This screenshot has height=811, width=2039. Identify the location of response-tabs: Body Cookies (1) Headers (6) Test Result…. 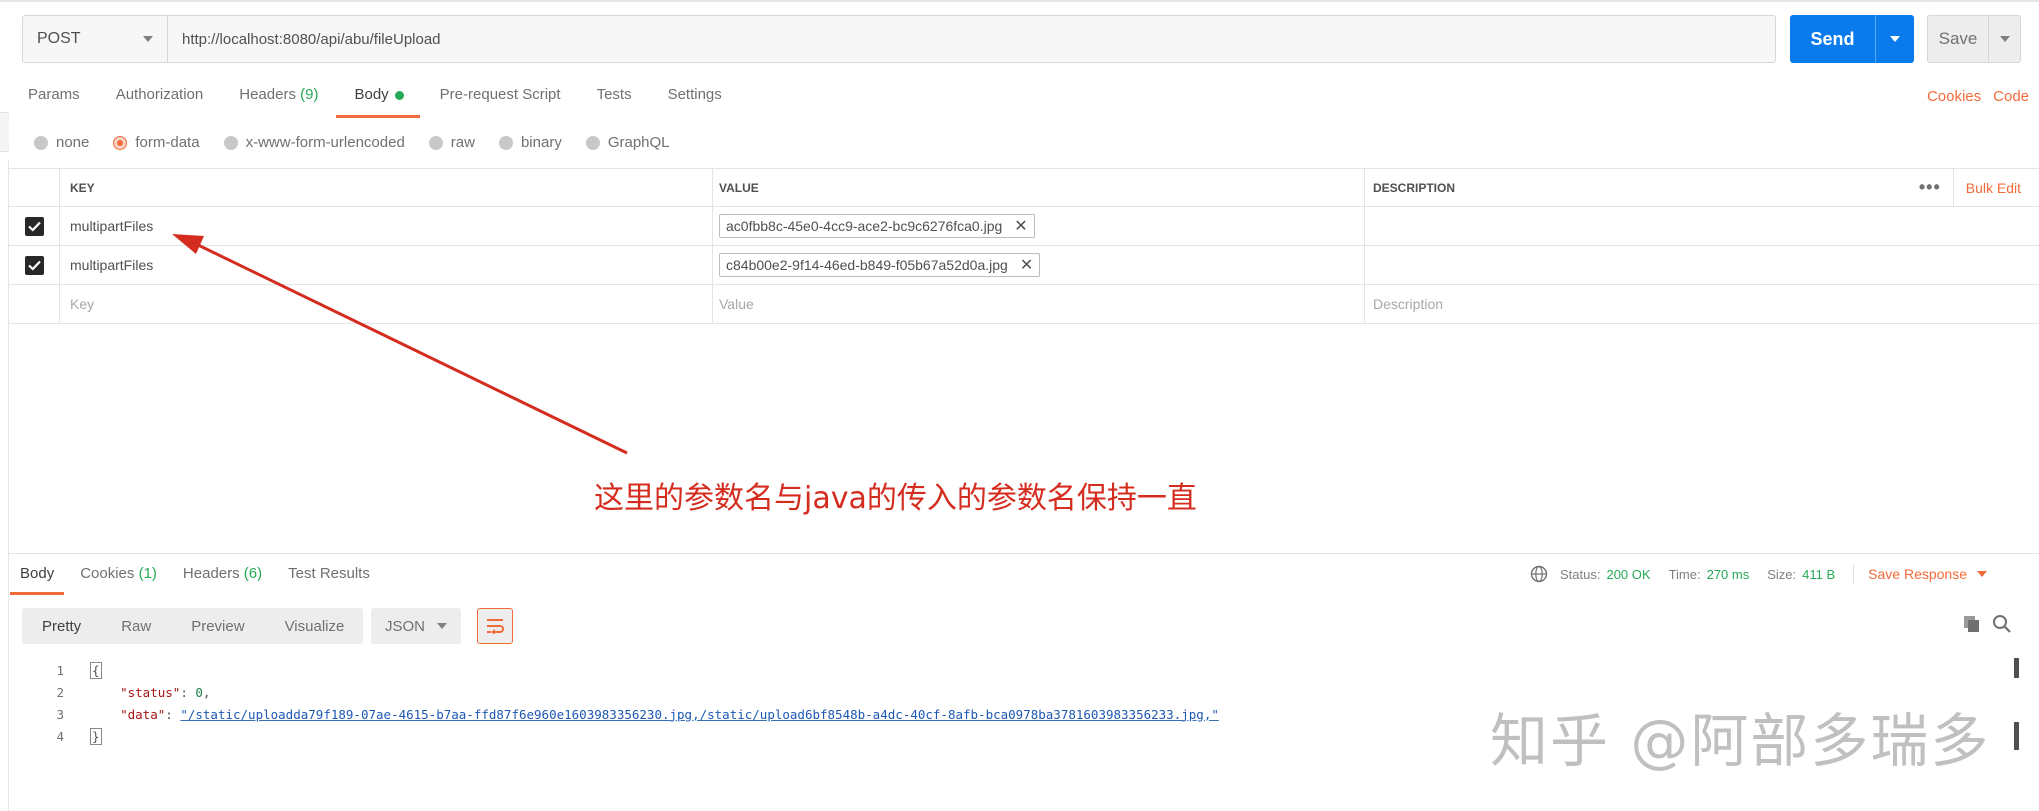
(202, 580).